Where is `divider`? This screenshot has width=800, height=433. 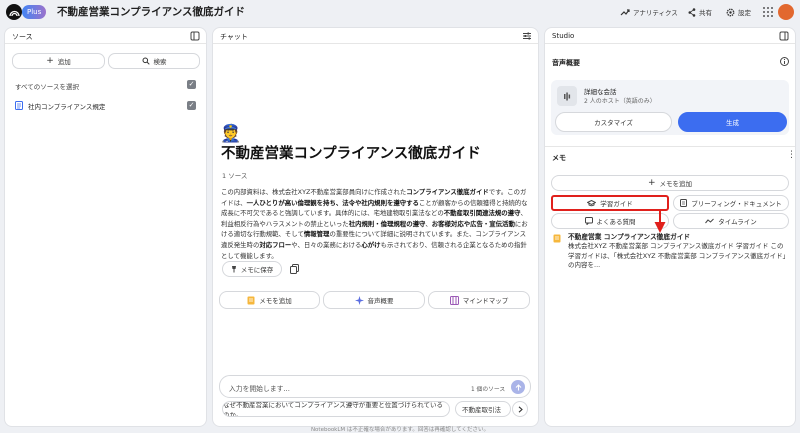 divider is located at coordinates (670, 146).